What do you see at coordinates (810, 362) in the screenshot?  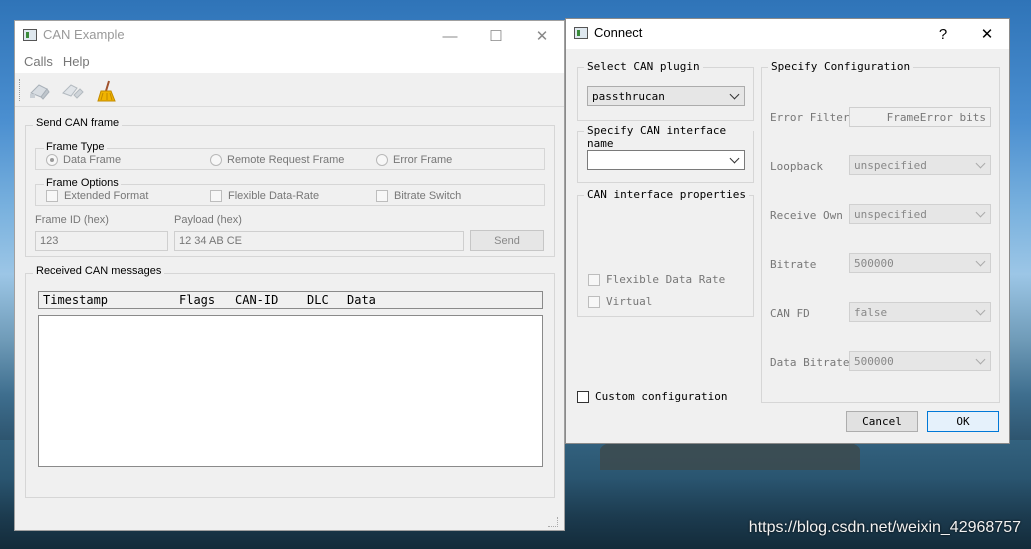 I see `data-bitrate-label: Data Bitrate` at bounding box center [810, 362].